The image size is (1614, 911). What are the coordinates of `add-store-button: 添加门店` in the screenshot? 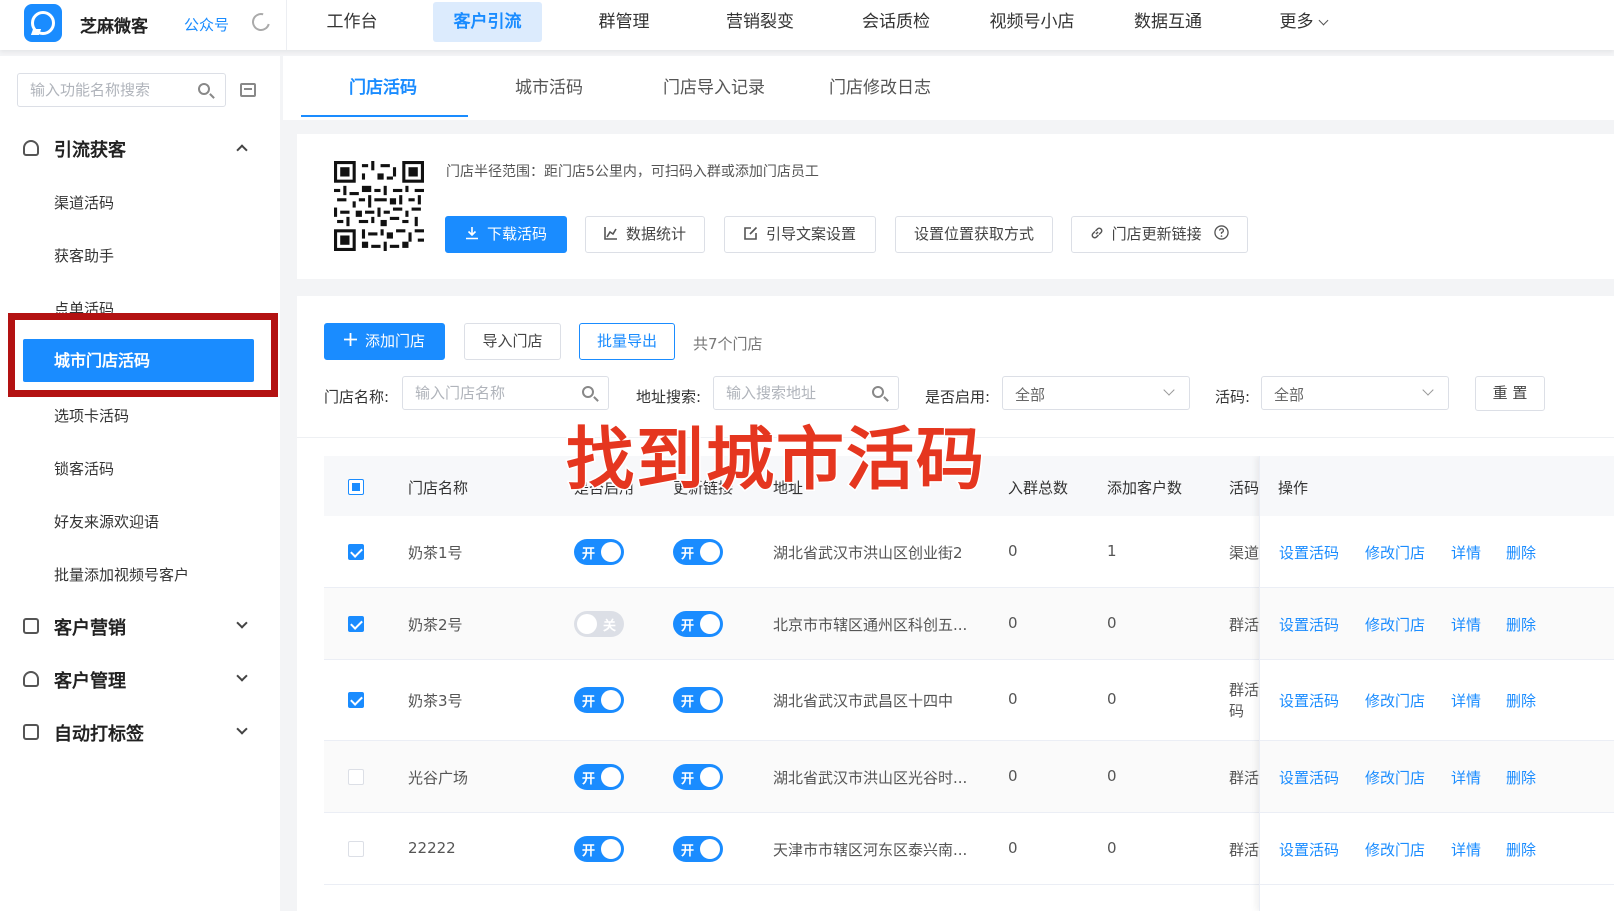 It's located at (384, 341).